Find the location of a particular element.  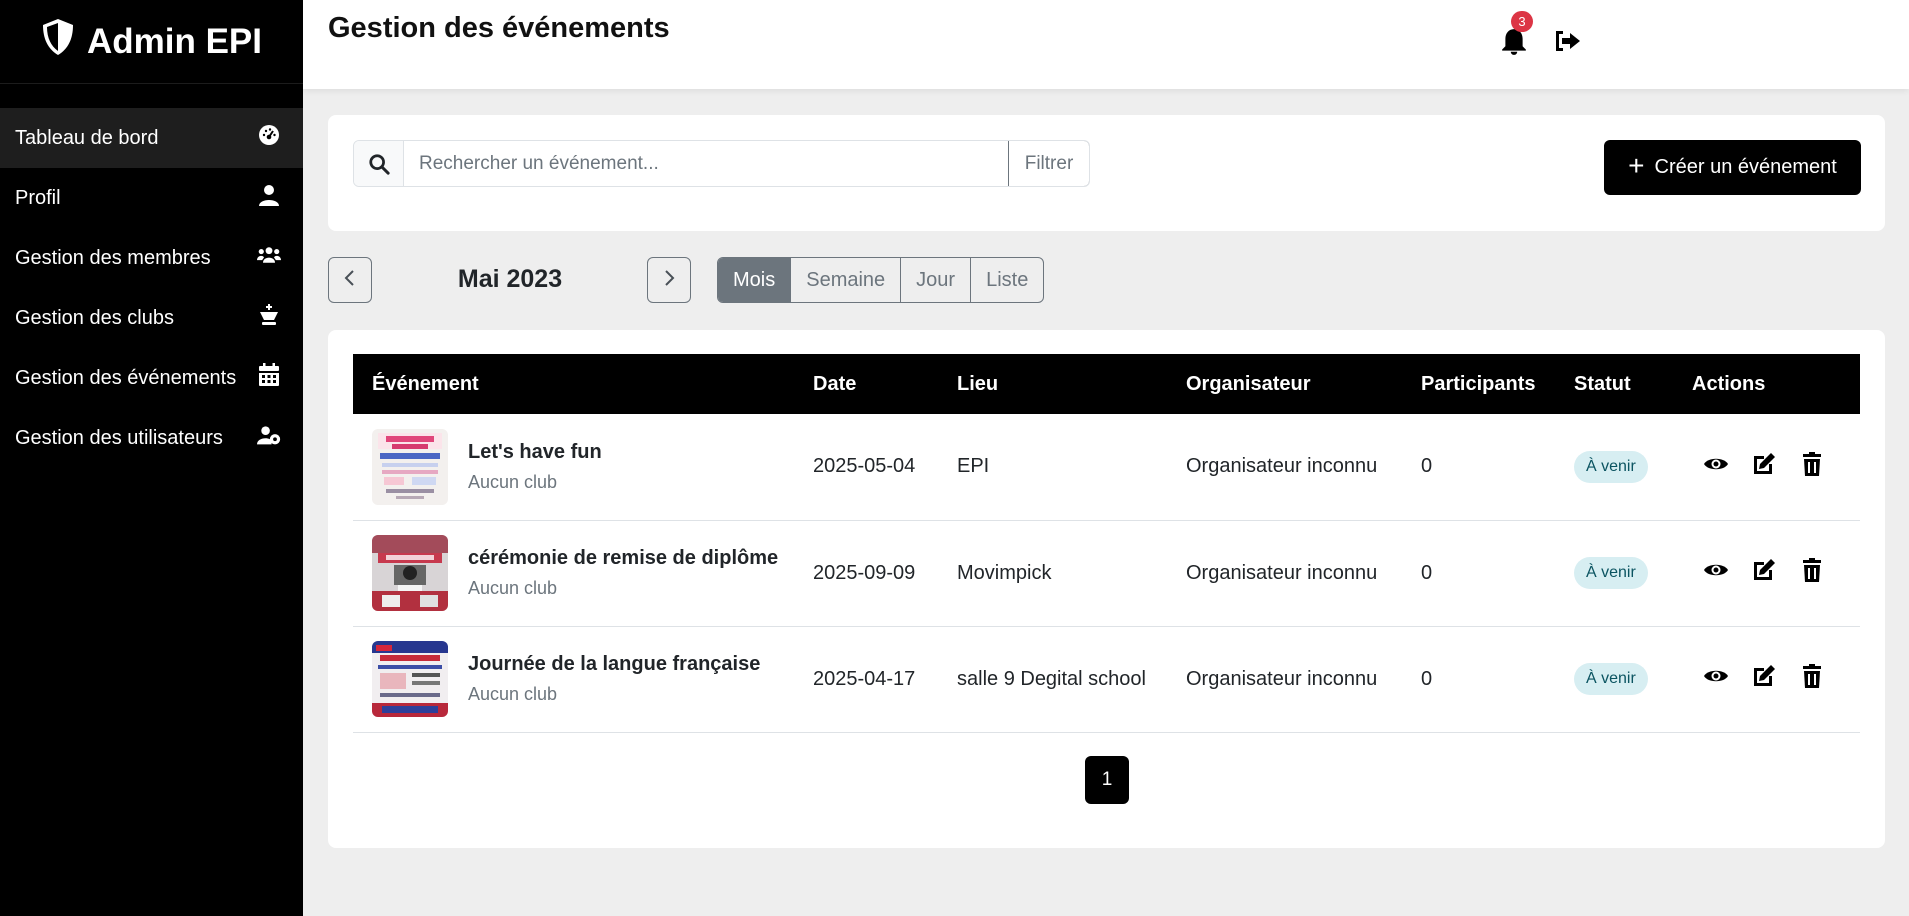

page-title: Gestion des événements is located at coordinates (499, 28).